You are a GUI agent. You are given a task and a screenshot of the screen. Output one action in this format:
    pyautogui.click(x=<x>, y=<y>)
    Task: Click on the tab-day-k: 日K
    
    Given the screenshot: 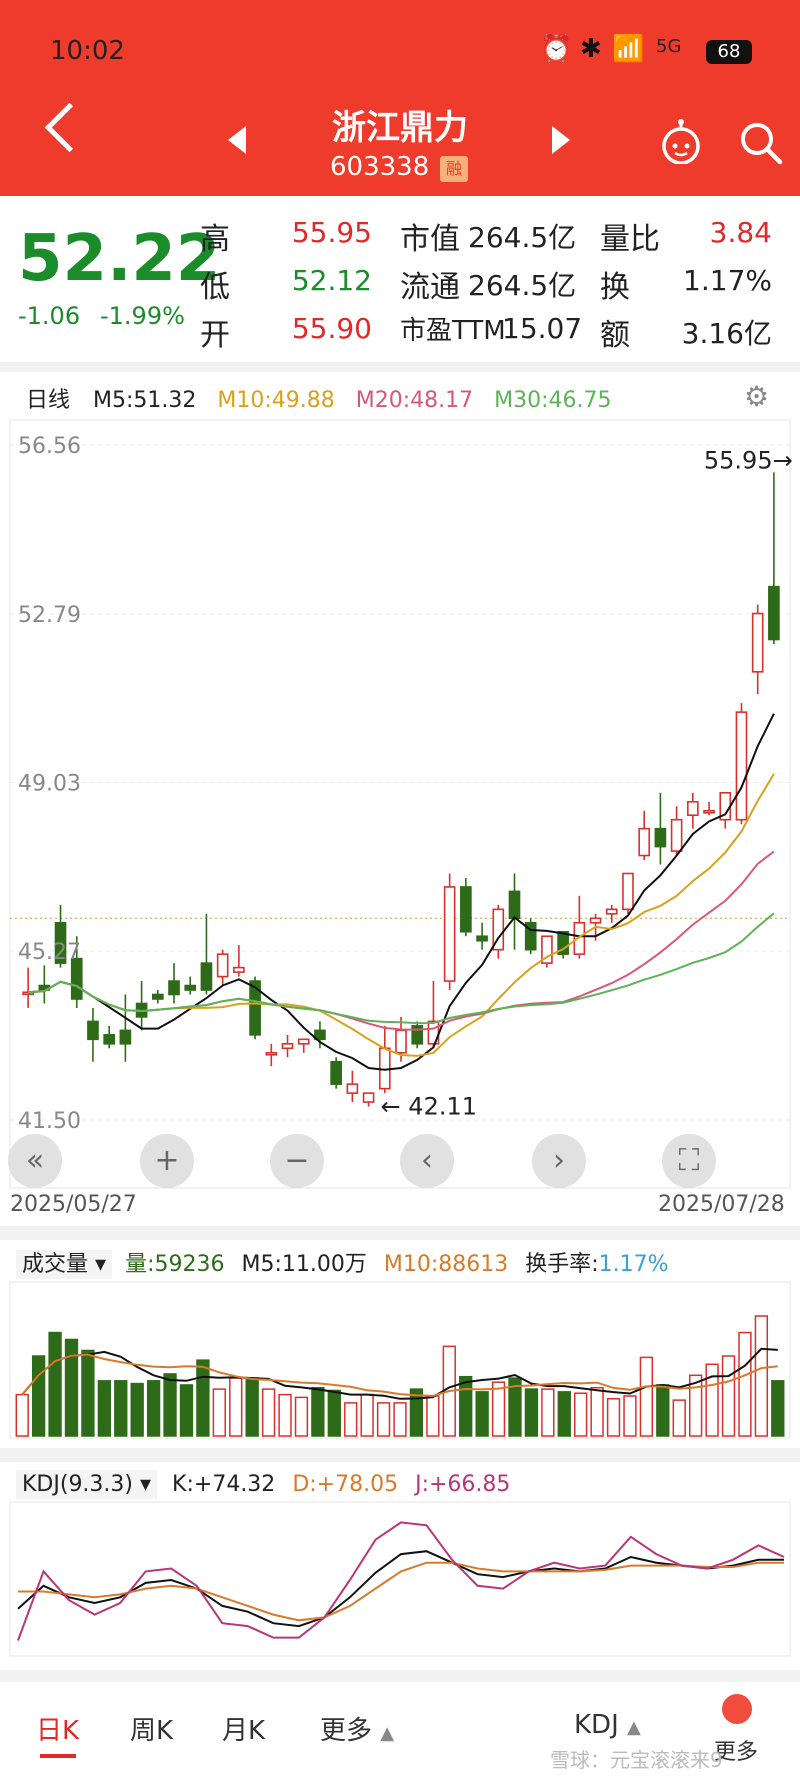 What is the action you would take?
    pyautogui.click(x=57, y=1728)
    